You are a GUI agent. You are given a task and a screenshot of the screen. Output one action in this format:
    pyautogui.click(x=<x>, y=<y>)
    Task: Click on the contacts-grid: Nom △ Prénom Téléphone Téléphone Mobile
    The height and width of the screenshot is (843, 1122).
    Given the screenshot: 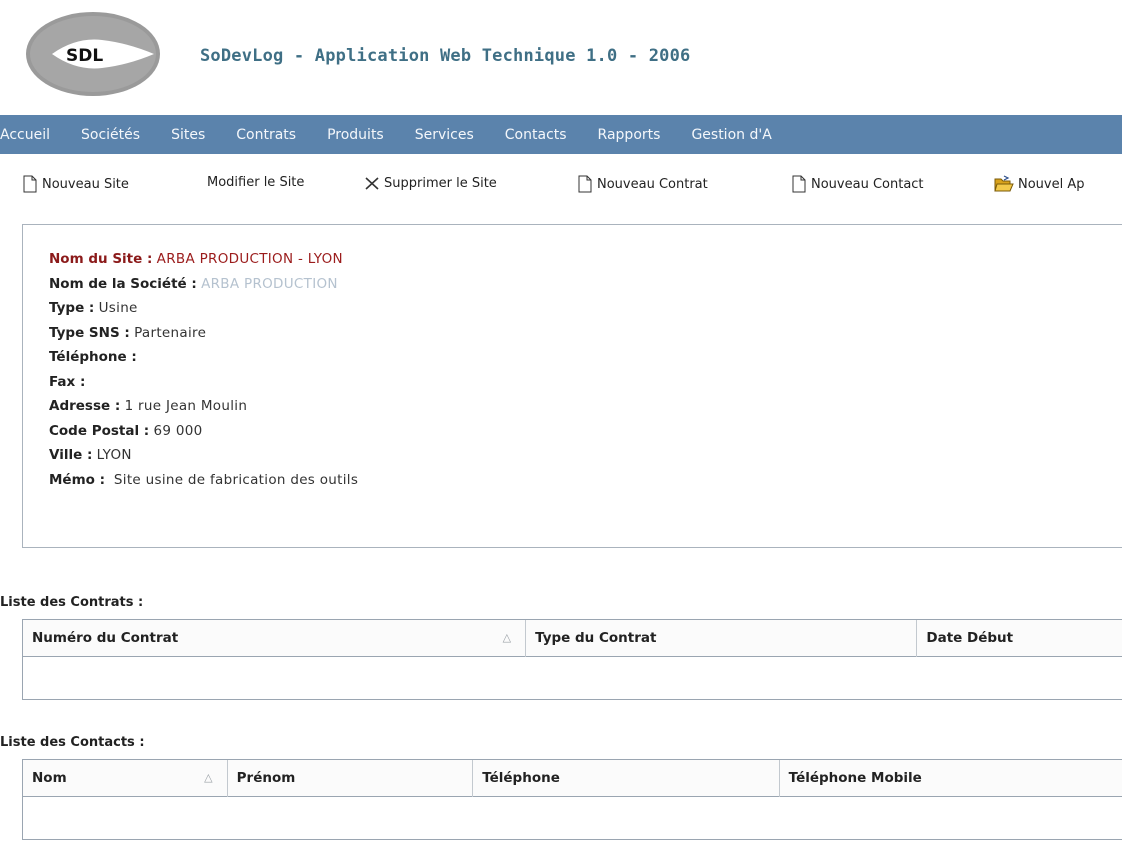 What is the action you would take?
    pyautogui.click(x=572, y=799)
    